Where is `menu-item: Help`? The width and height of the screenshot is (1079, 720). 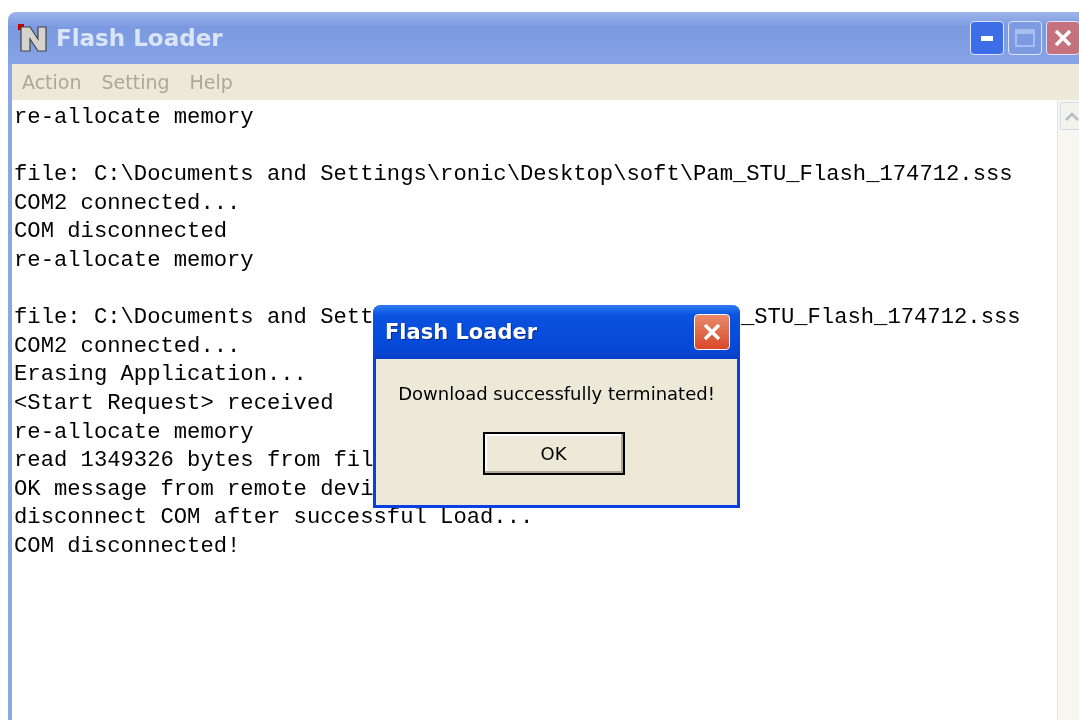 menu-item: Help is located at coordinates (211, 82).